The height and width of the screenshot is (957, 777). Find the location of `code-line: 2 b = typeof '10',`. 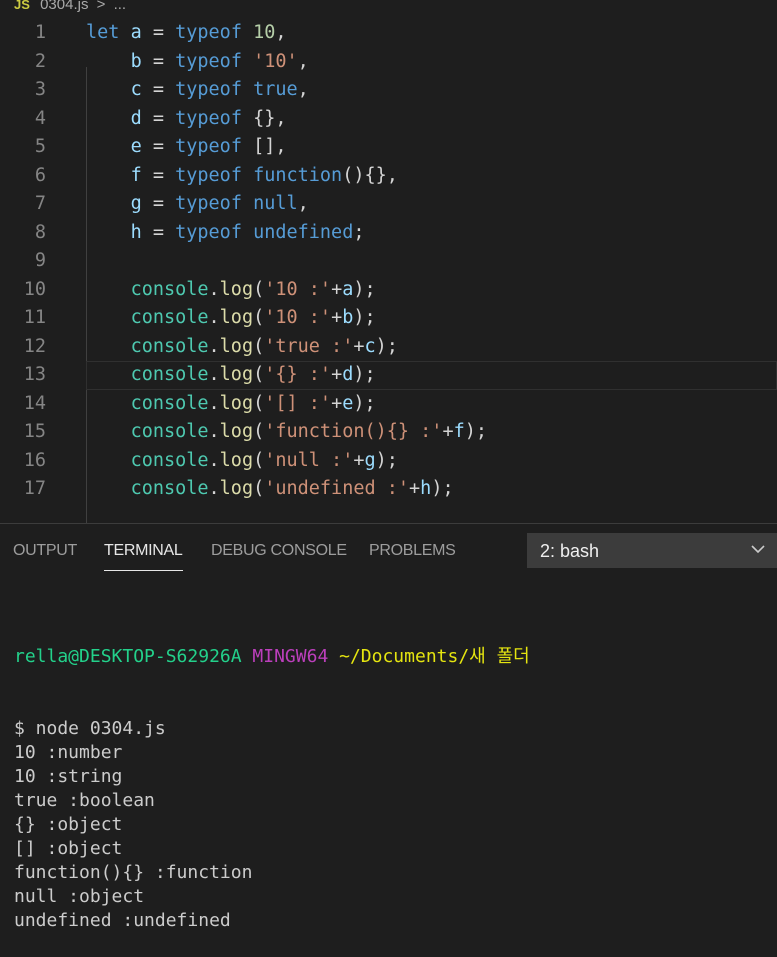

code-line: 2 b = typeof '10', is located at coordinates (388, 62).